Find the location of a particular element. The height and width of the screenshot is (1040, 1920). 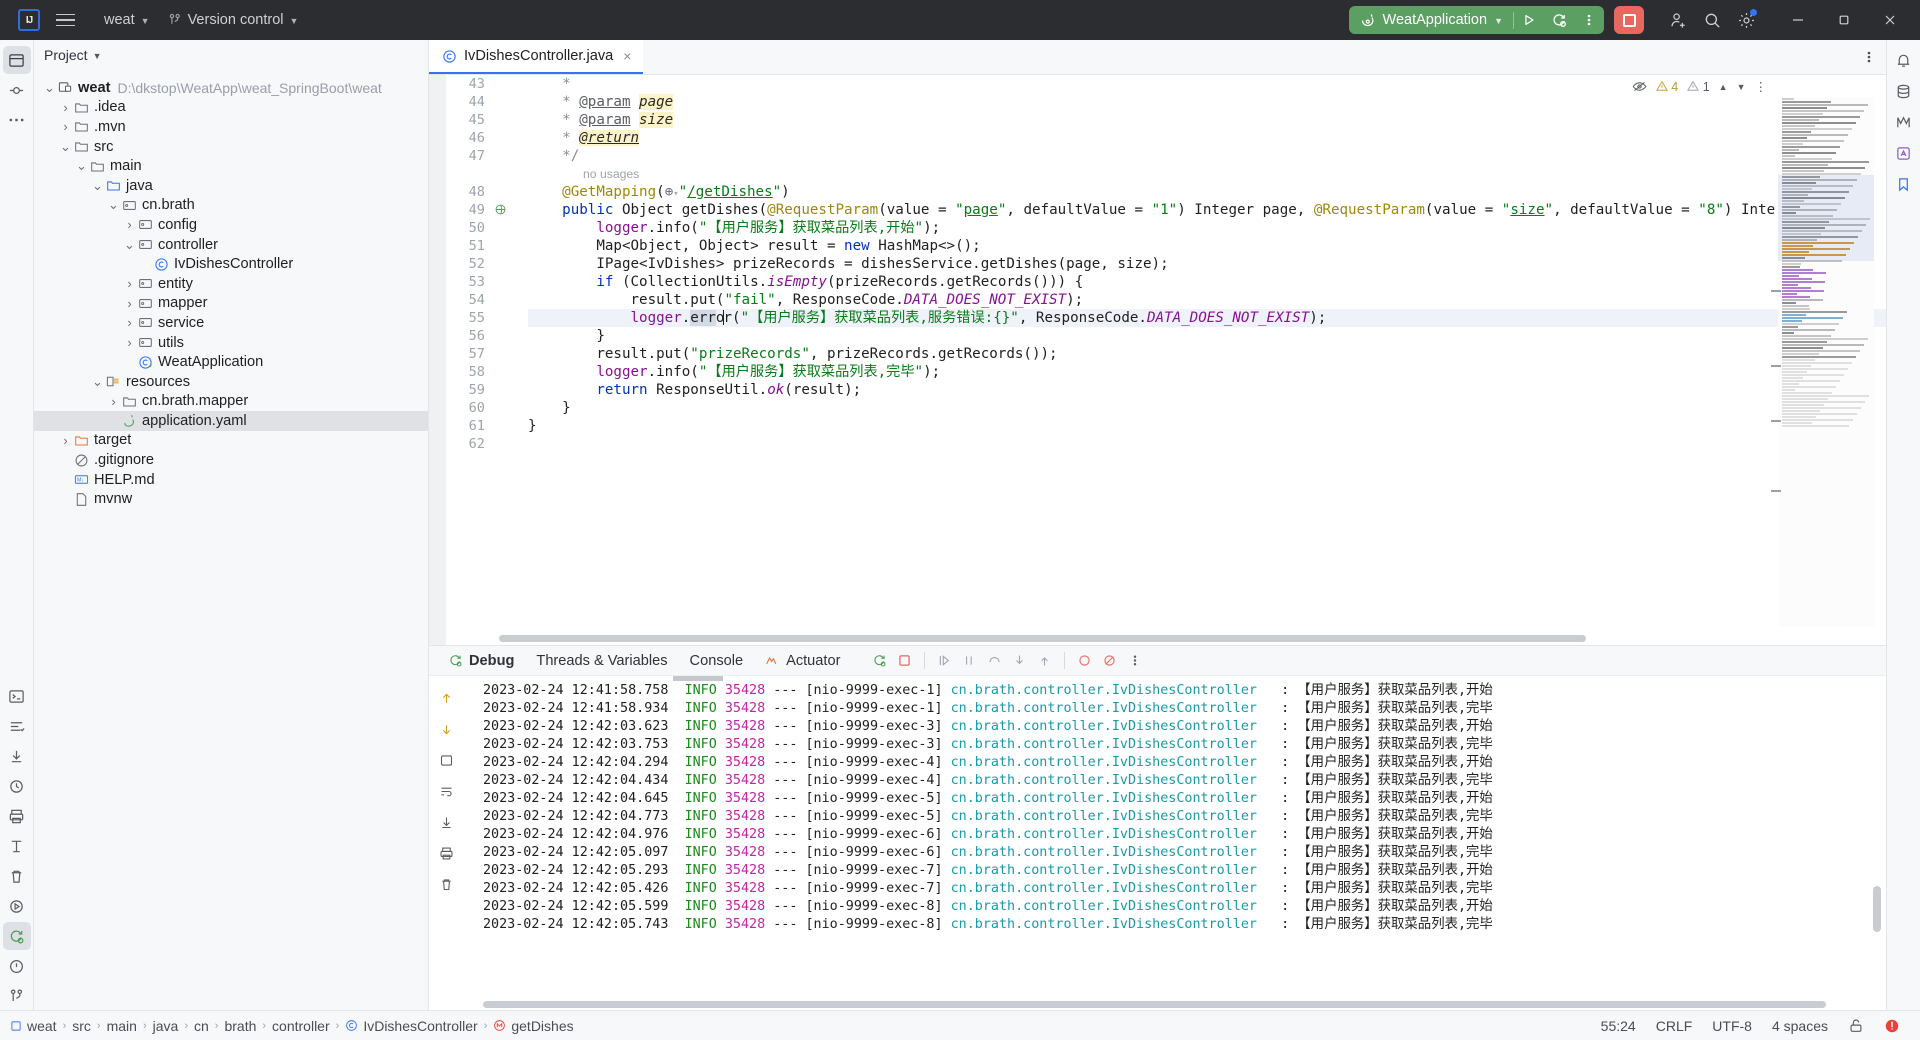

down-icon is located at coordinates (446, 729).